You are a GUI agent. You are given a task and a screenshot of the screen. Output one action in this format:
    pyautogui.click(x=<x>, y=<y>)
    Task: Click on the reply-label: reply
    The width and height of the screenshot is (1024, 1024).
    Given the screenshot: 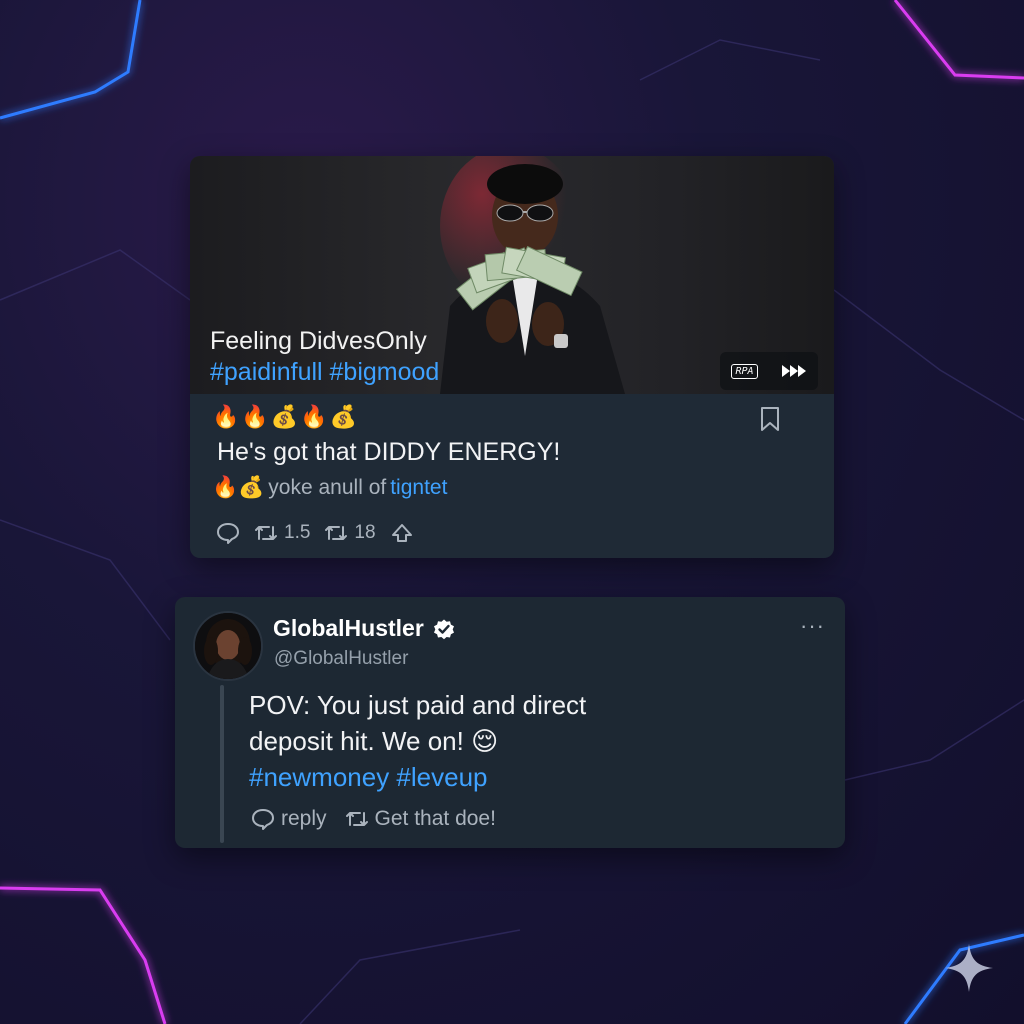 What is the action you would take?
    pyautogui.click(x=304, y=818)
    